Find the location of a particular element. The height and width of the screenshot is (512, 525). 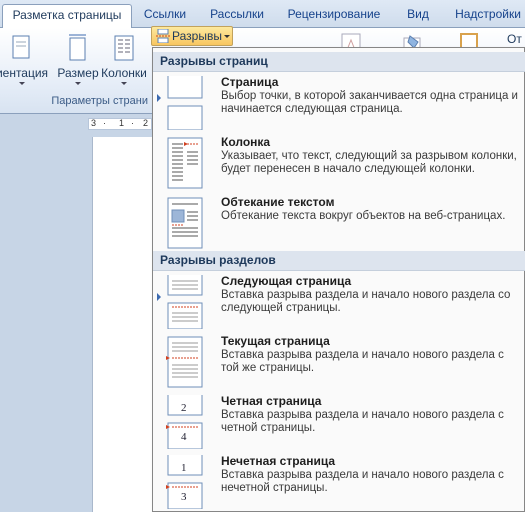

tab-page-layout: Разметка страницы is located at coordinates (67, 16).